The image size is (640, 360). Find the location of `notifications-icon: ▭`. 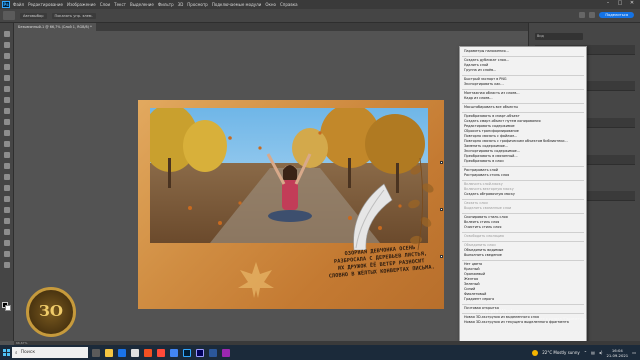

notifications-icon: ▭ is located at coordinates (634, 352).